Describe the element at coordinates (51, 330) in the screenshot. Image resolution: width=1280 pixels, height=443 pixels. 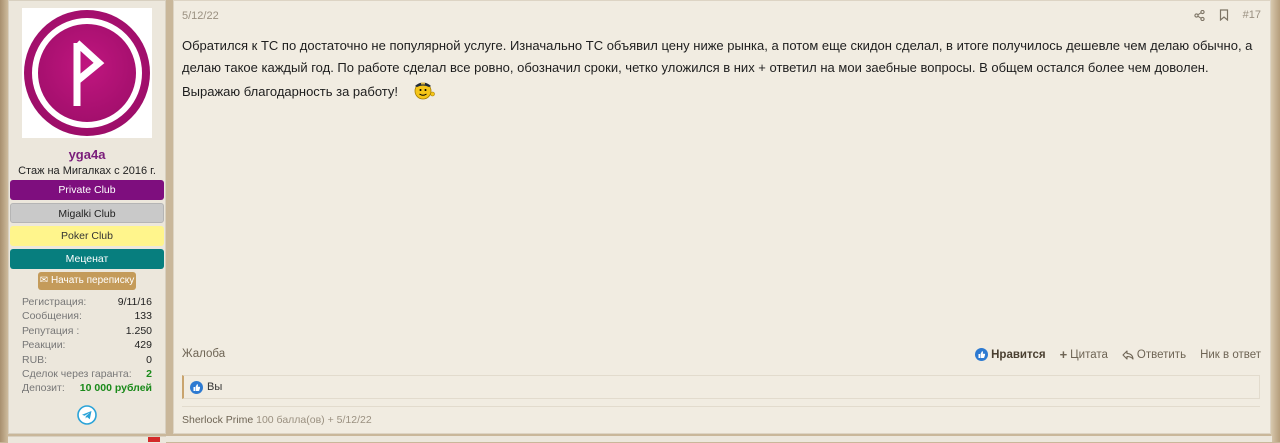
I see `stat-label: Репутация :` at that location.